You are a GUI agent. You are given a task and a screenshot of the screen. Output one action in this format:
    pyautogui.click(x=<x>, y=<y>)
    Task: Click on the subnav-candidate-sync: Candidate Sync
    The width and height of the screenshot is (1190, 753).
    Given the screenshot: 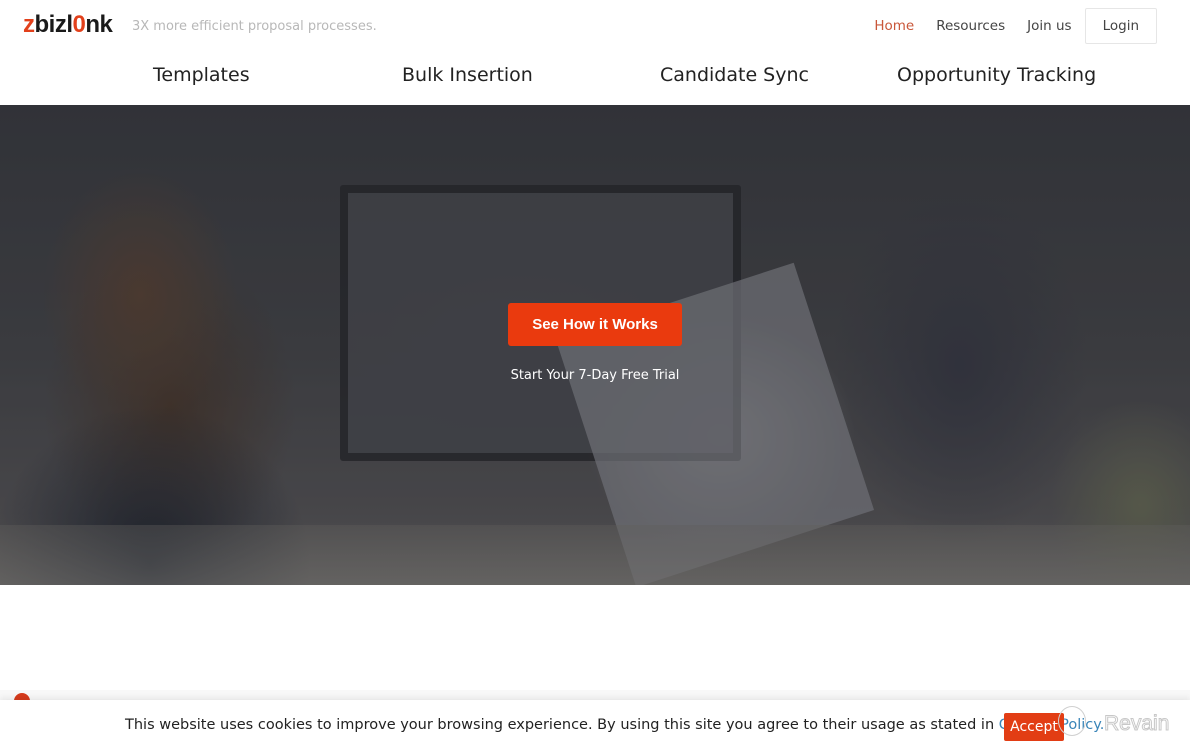 What is the action you would take?
    pyautogui.click(x=734, y=75)
    